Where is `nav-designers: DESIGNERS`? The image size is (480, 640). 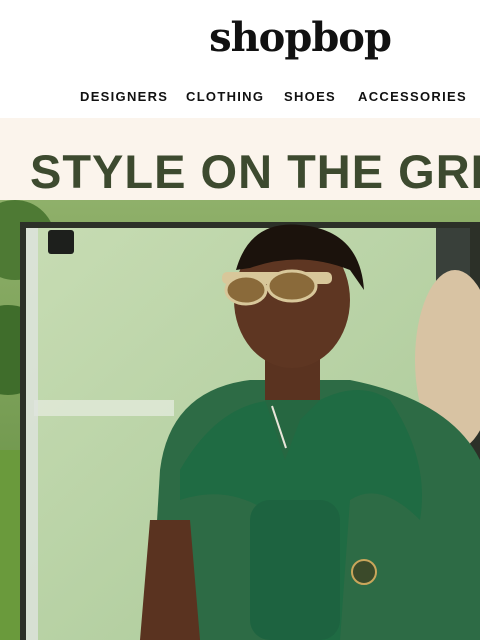 nav-designers: DESIGNERS is located at coordinates (124, 96).